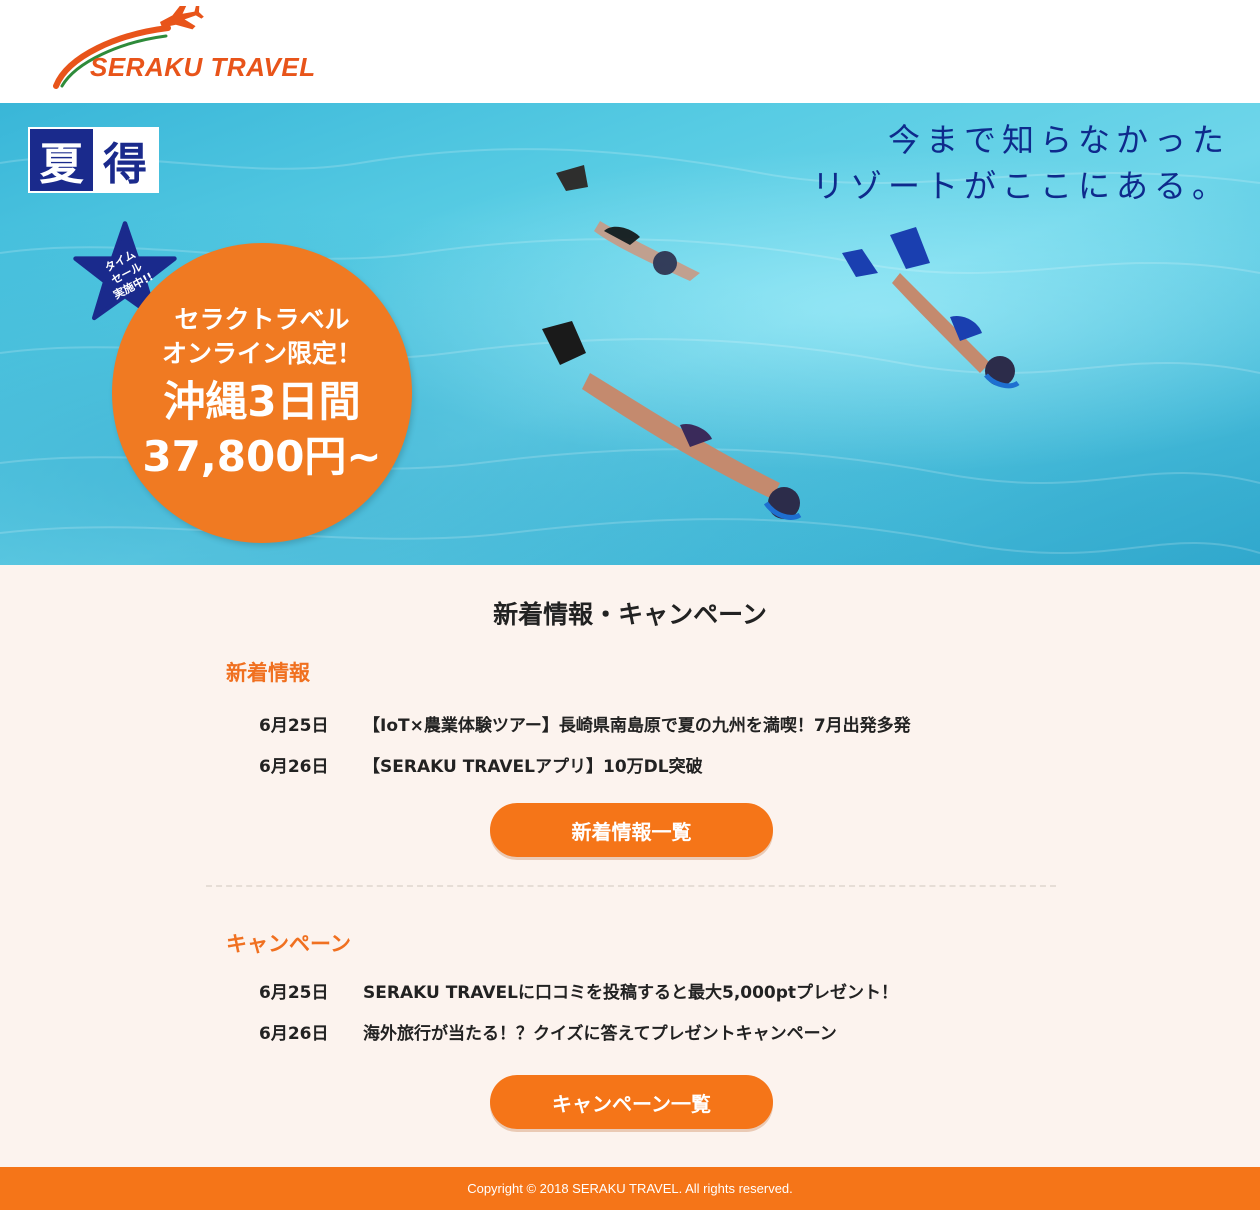 The height and width of the screenshot is (1210, 1260). I want to click on brand-name: SERAKU TRAVEL, so click(203, 67).